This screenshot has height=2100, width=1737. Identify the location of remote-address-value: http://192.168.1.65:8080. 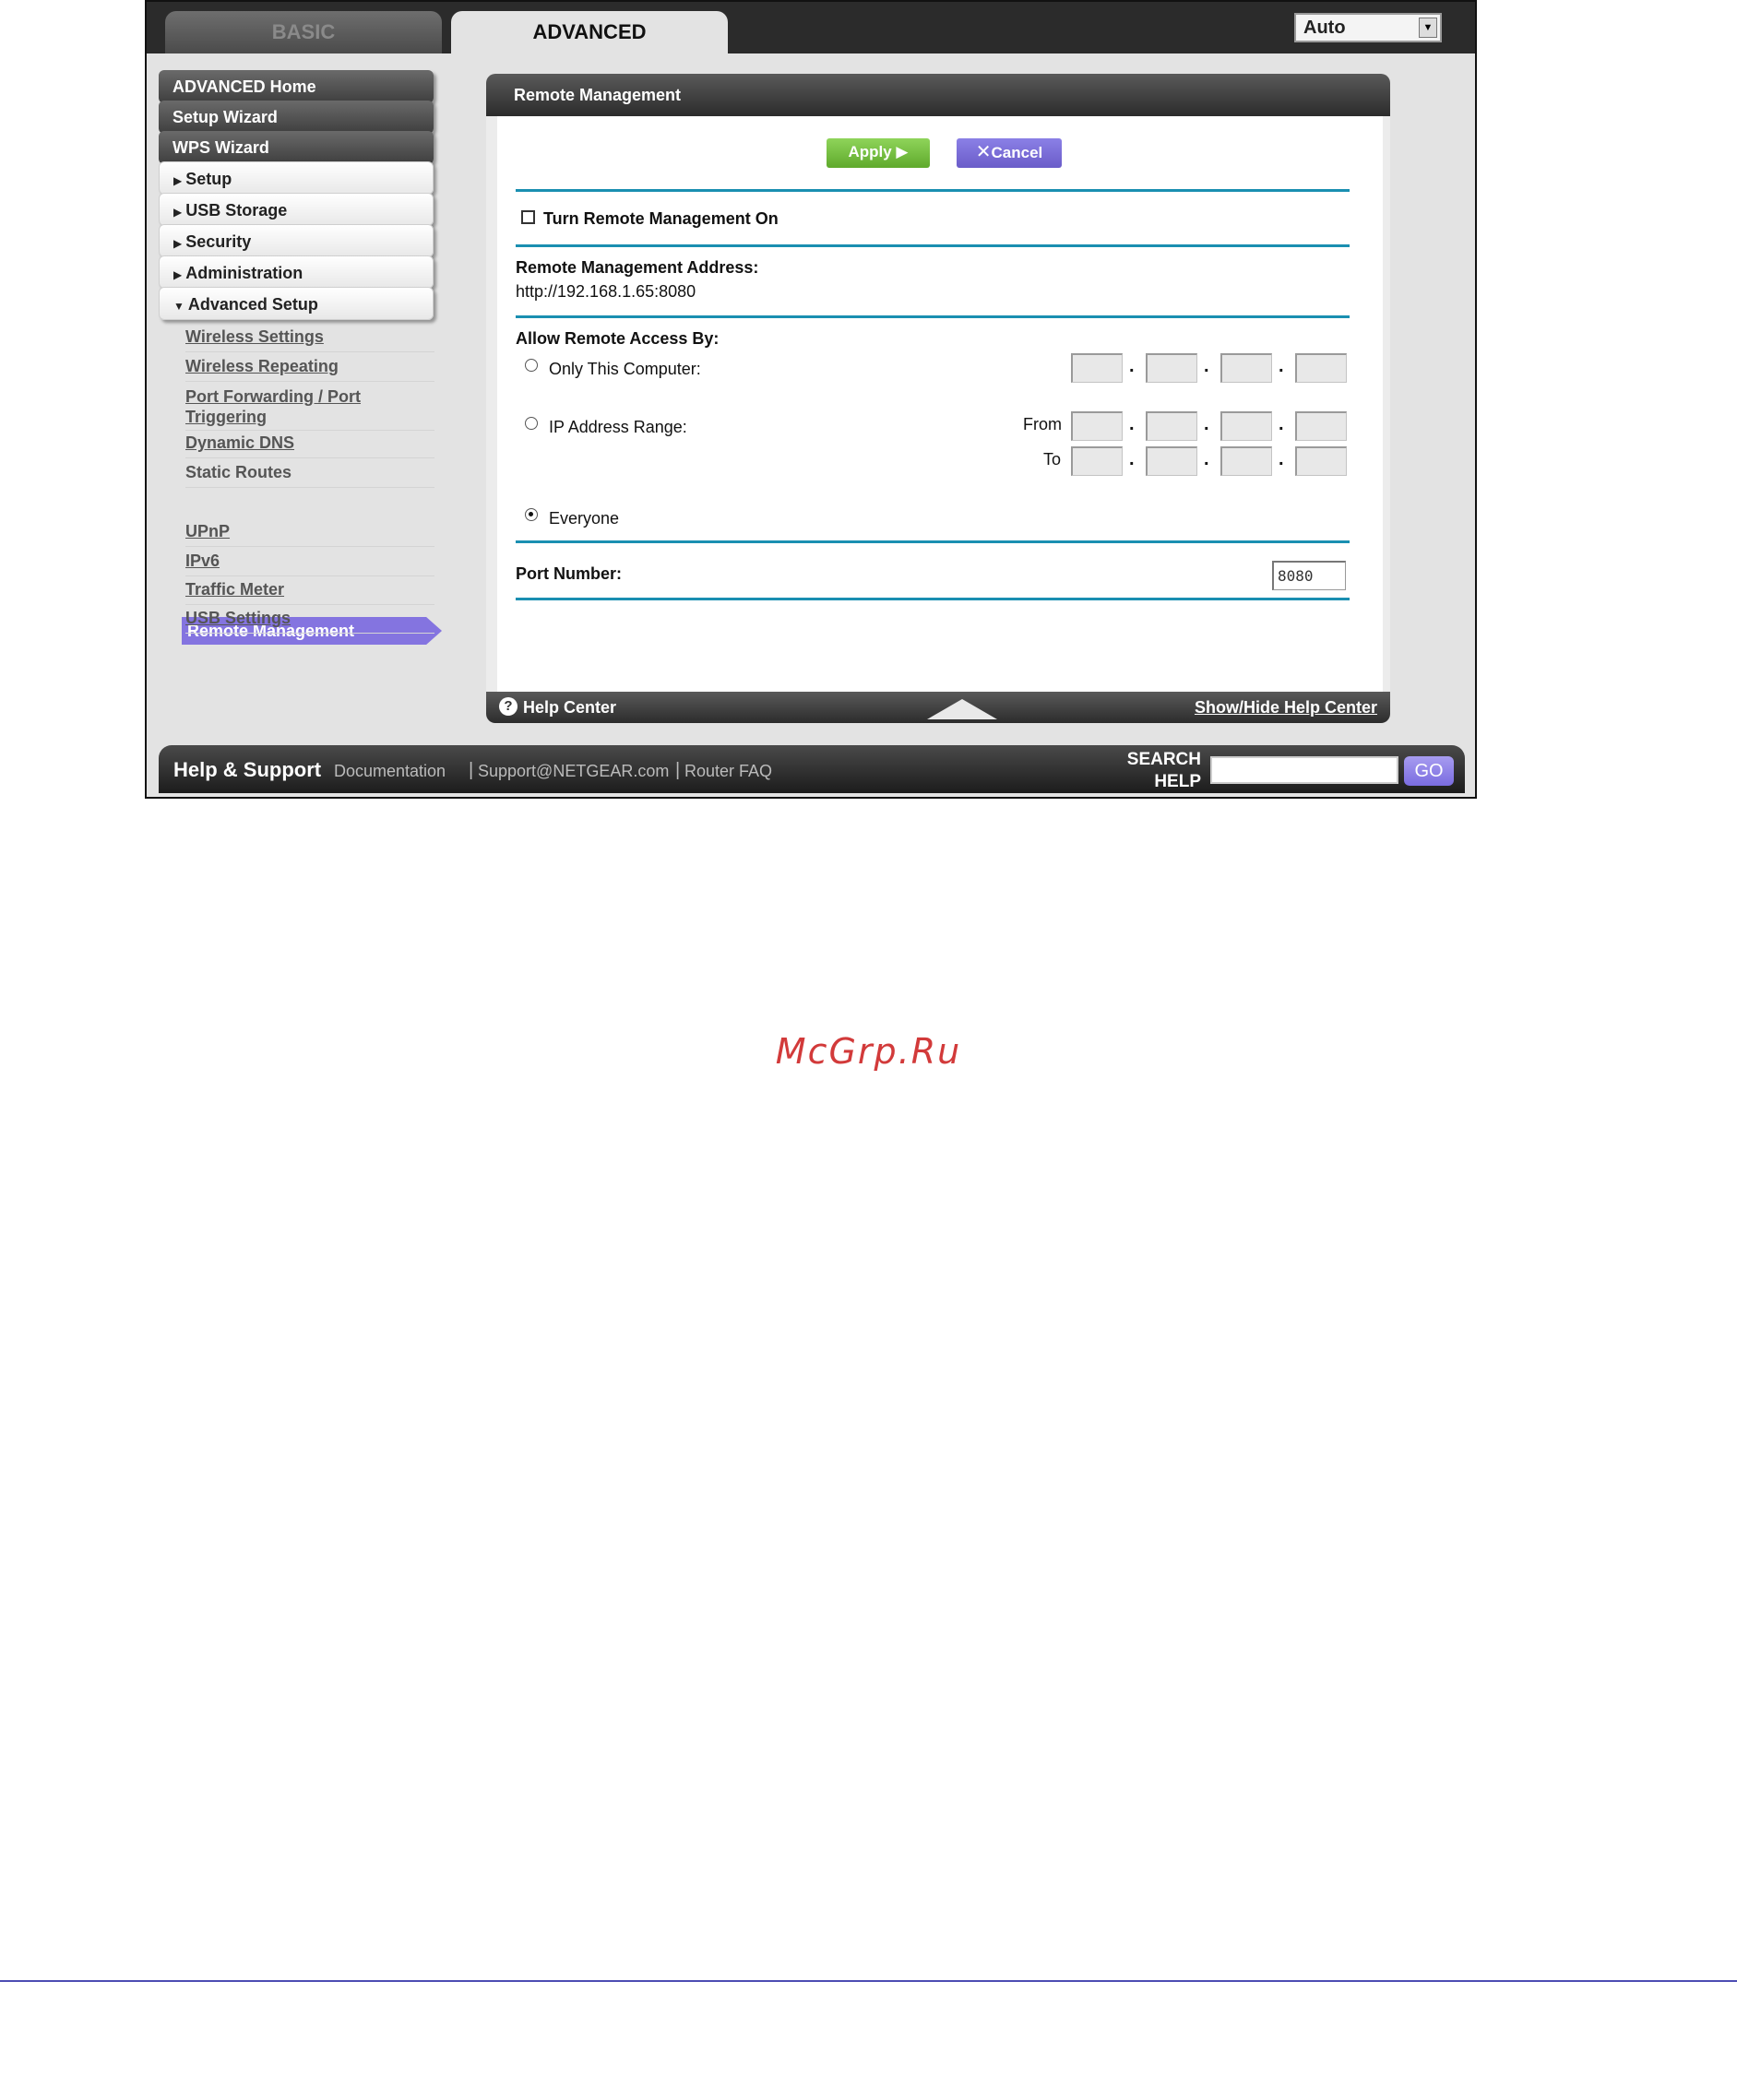
(606, 291).